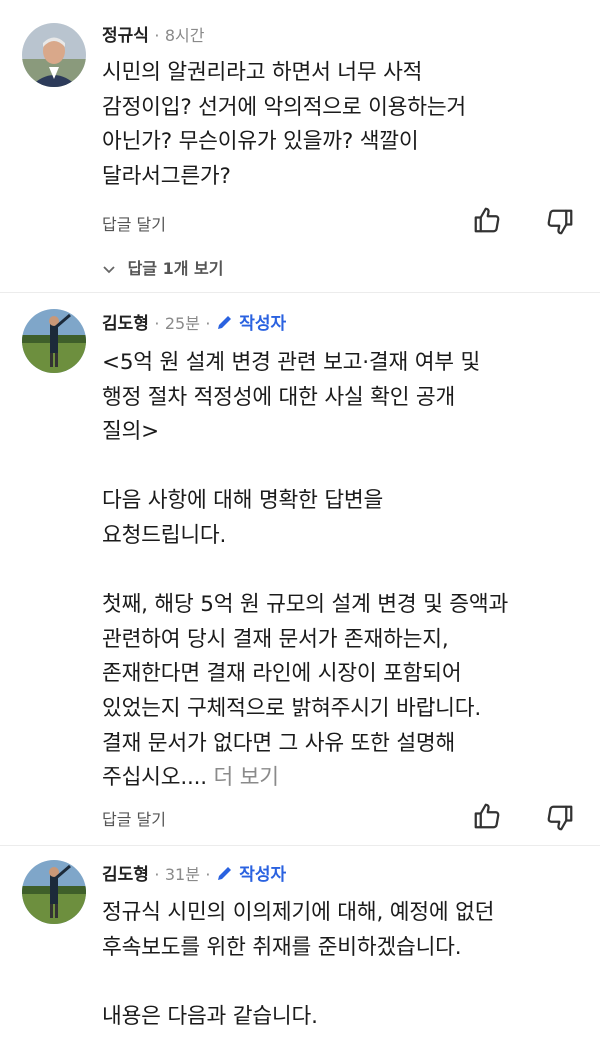 The height and width of the screenshot is (1062, 600). Describe the element at coordinates (247, 777) in the screenshot. I see `more-button: 더 보기` at that location.